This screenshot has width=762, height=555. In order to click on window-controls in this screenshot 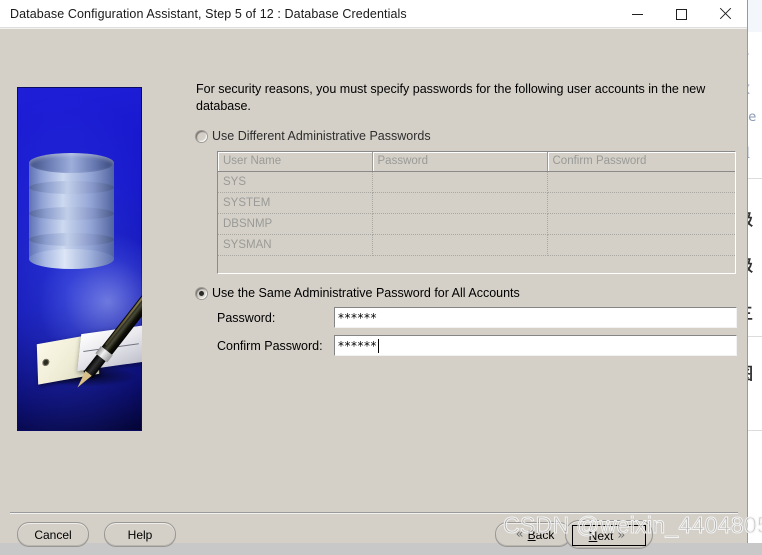, I will do `click(681, 14)`.